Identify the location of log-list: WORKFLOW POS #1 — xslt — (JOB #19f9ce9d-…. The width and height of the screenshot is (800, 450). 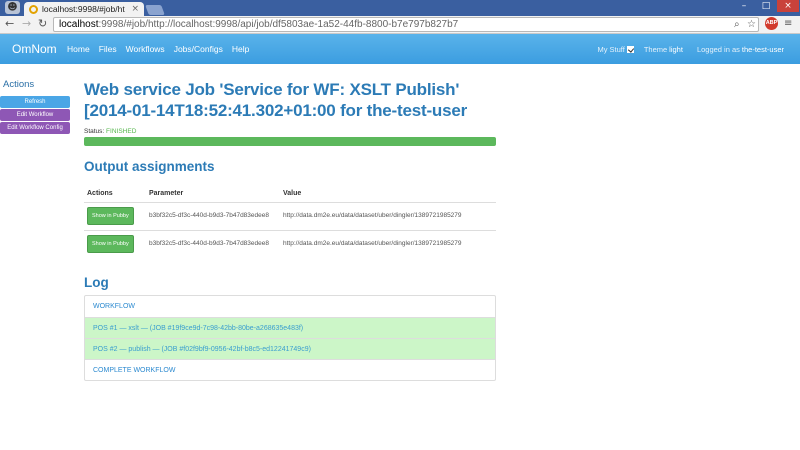
(290, 338).